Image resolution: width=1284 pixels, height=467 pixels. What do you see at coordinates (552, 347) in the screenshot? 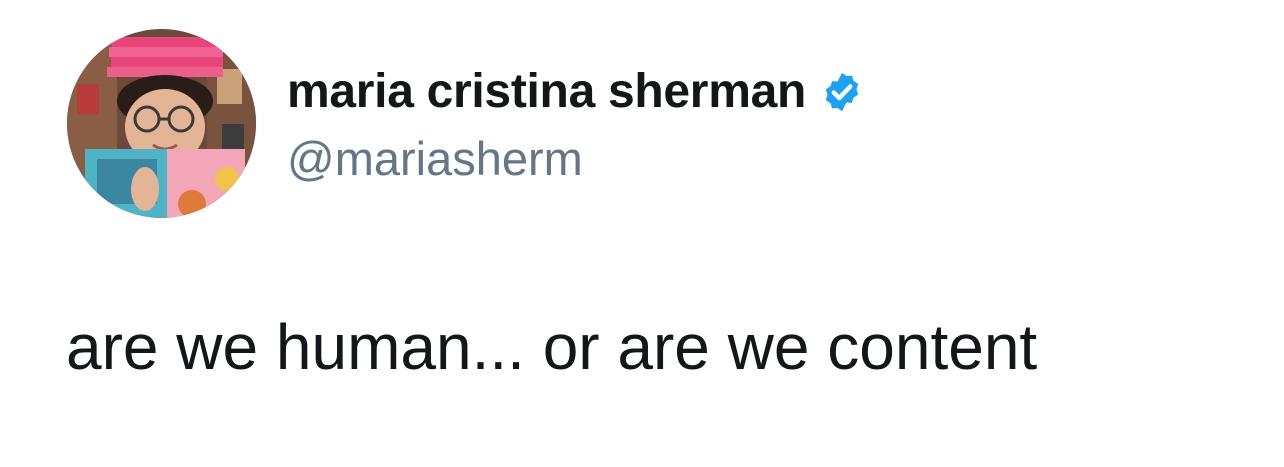
I see `tweet-text: are we human... or are we content` at bounding box center [552, 347].